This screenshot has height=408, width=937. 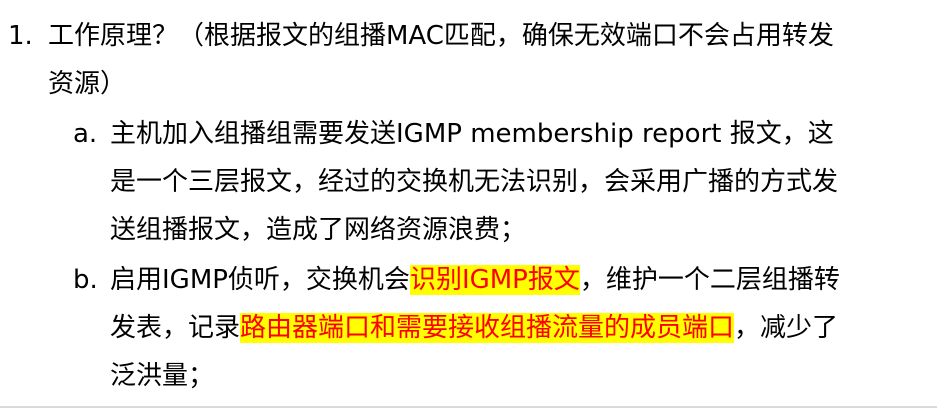 What do you see at coordinates (441, 36) in the screenshot?
I see `item-1-text-line-1: 工作原理？（根据报文的组播MAC匹配，确保无效端口不会占用转发` at bounding box center [441, 36].